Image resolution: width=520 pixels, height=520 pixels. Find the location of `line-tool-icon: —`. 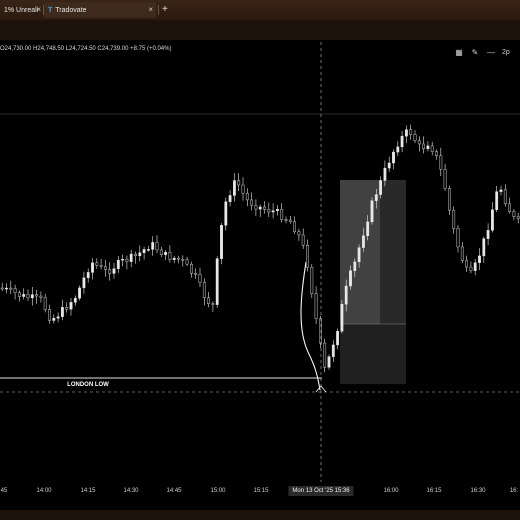

line-tool-icon: — is located at coordinates (491, 52).